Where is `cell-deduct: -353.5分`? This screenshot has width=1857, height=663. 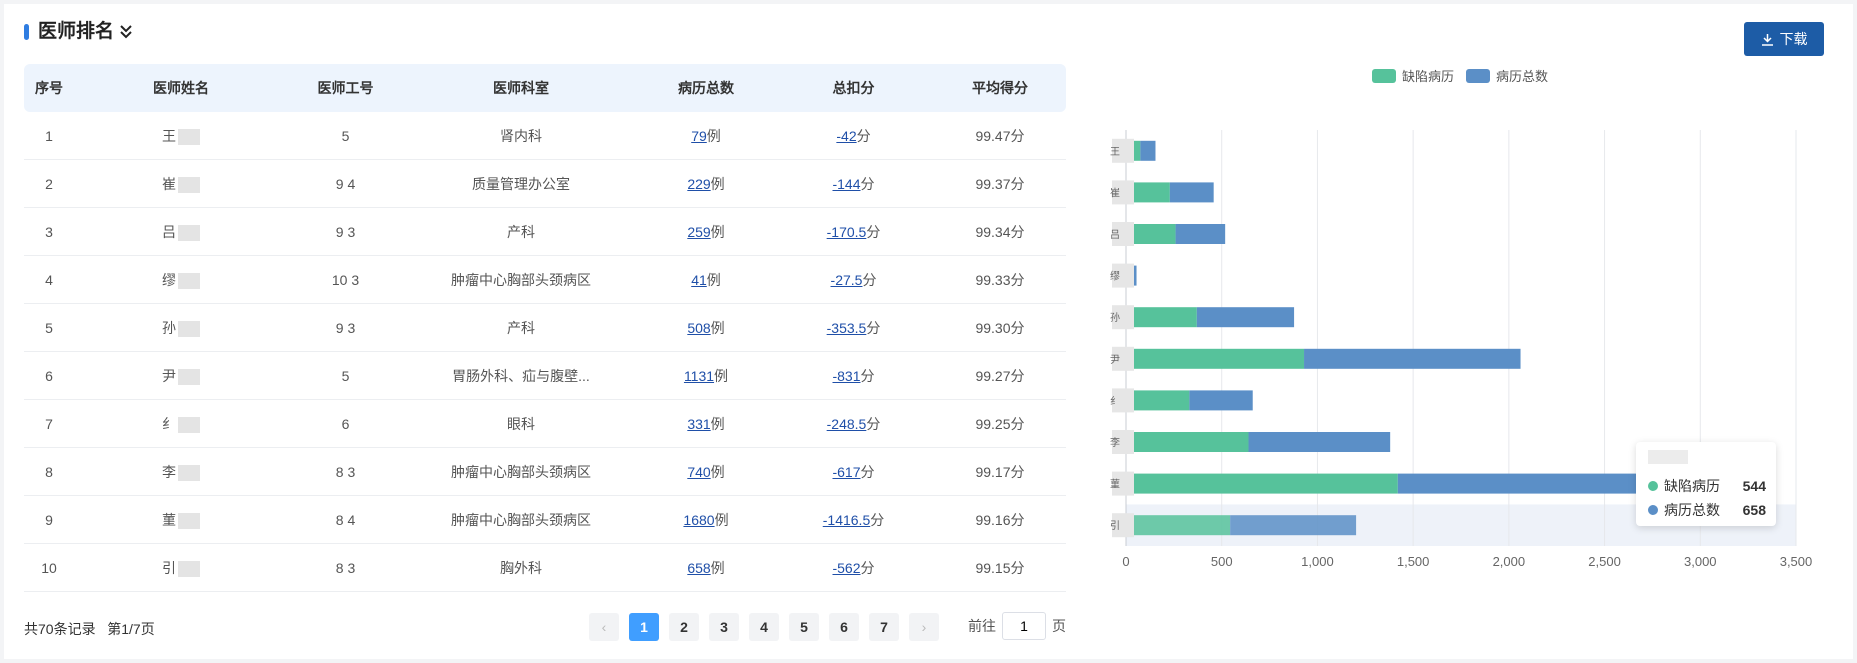 cell-deduct: -353.5分 is located at coordinates (853, 328).